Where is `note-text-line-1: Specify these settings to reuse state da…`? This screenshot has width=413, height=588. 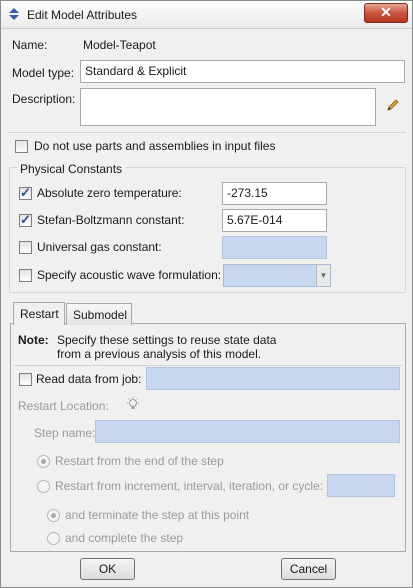
note-text-line-1: Specify these settings to reuse state da… is located at coordinates (167, 340).